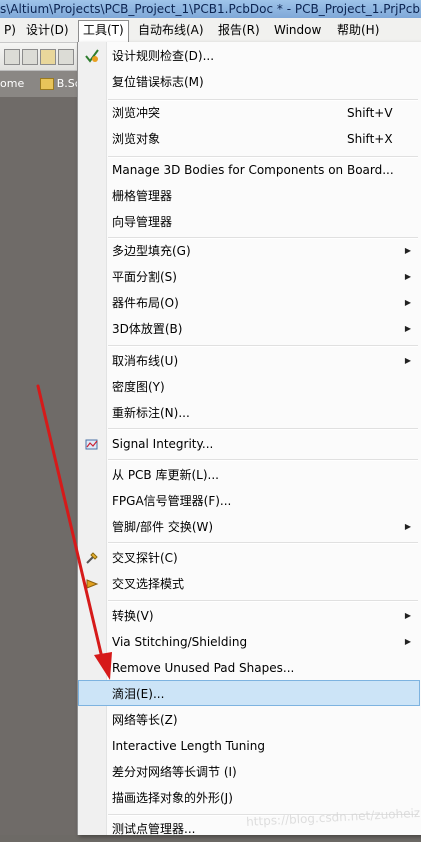 The width and height of the screenshot is (421, 842). What do you see at coordinates (249, 196) in the screenshot?
I see `menu-item-grid-manager: 栅格管理器` at bounding box center [249, 196].